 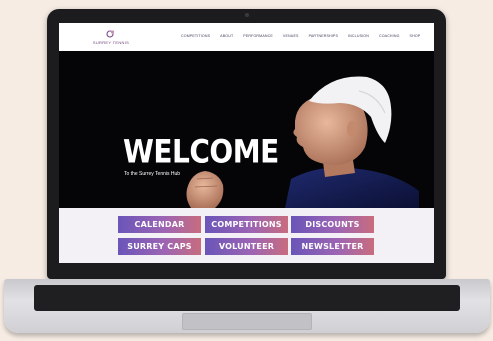 I want to click on keyboard, so click(x=247, y=298).